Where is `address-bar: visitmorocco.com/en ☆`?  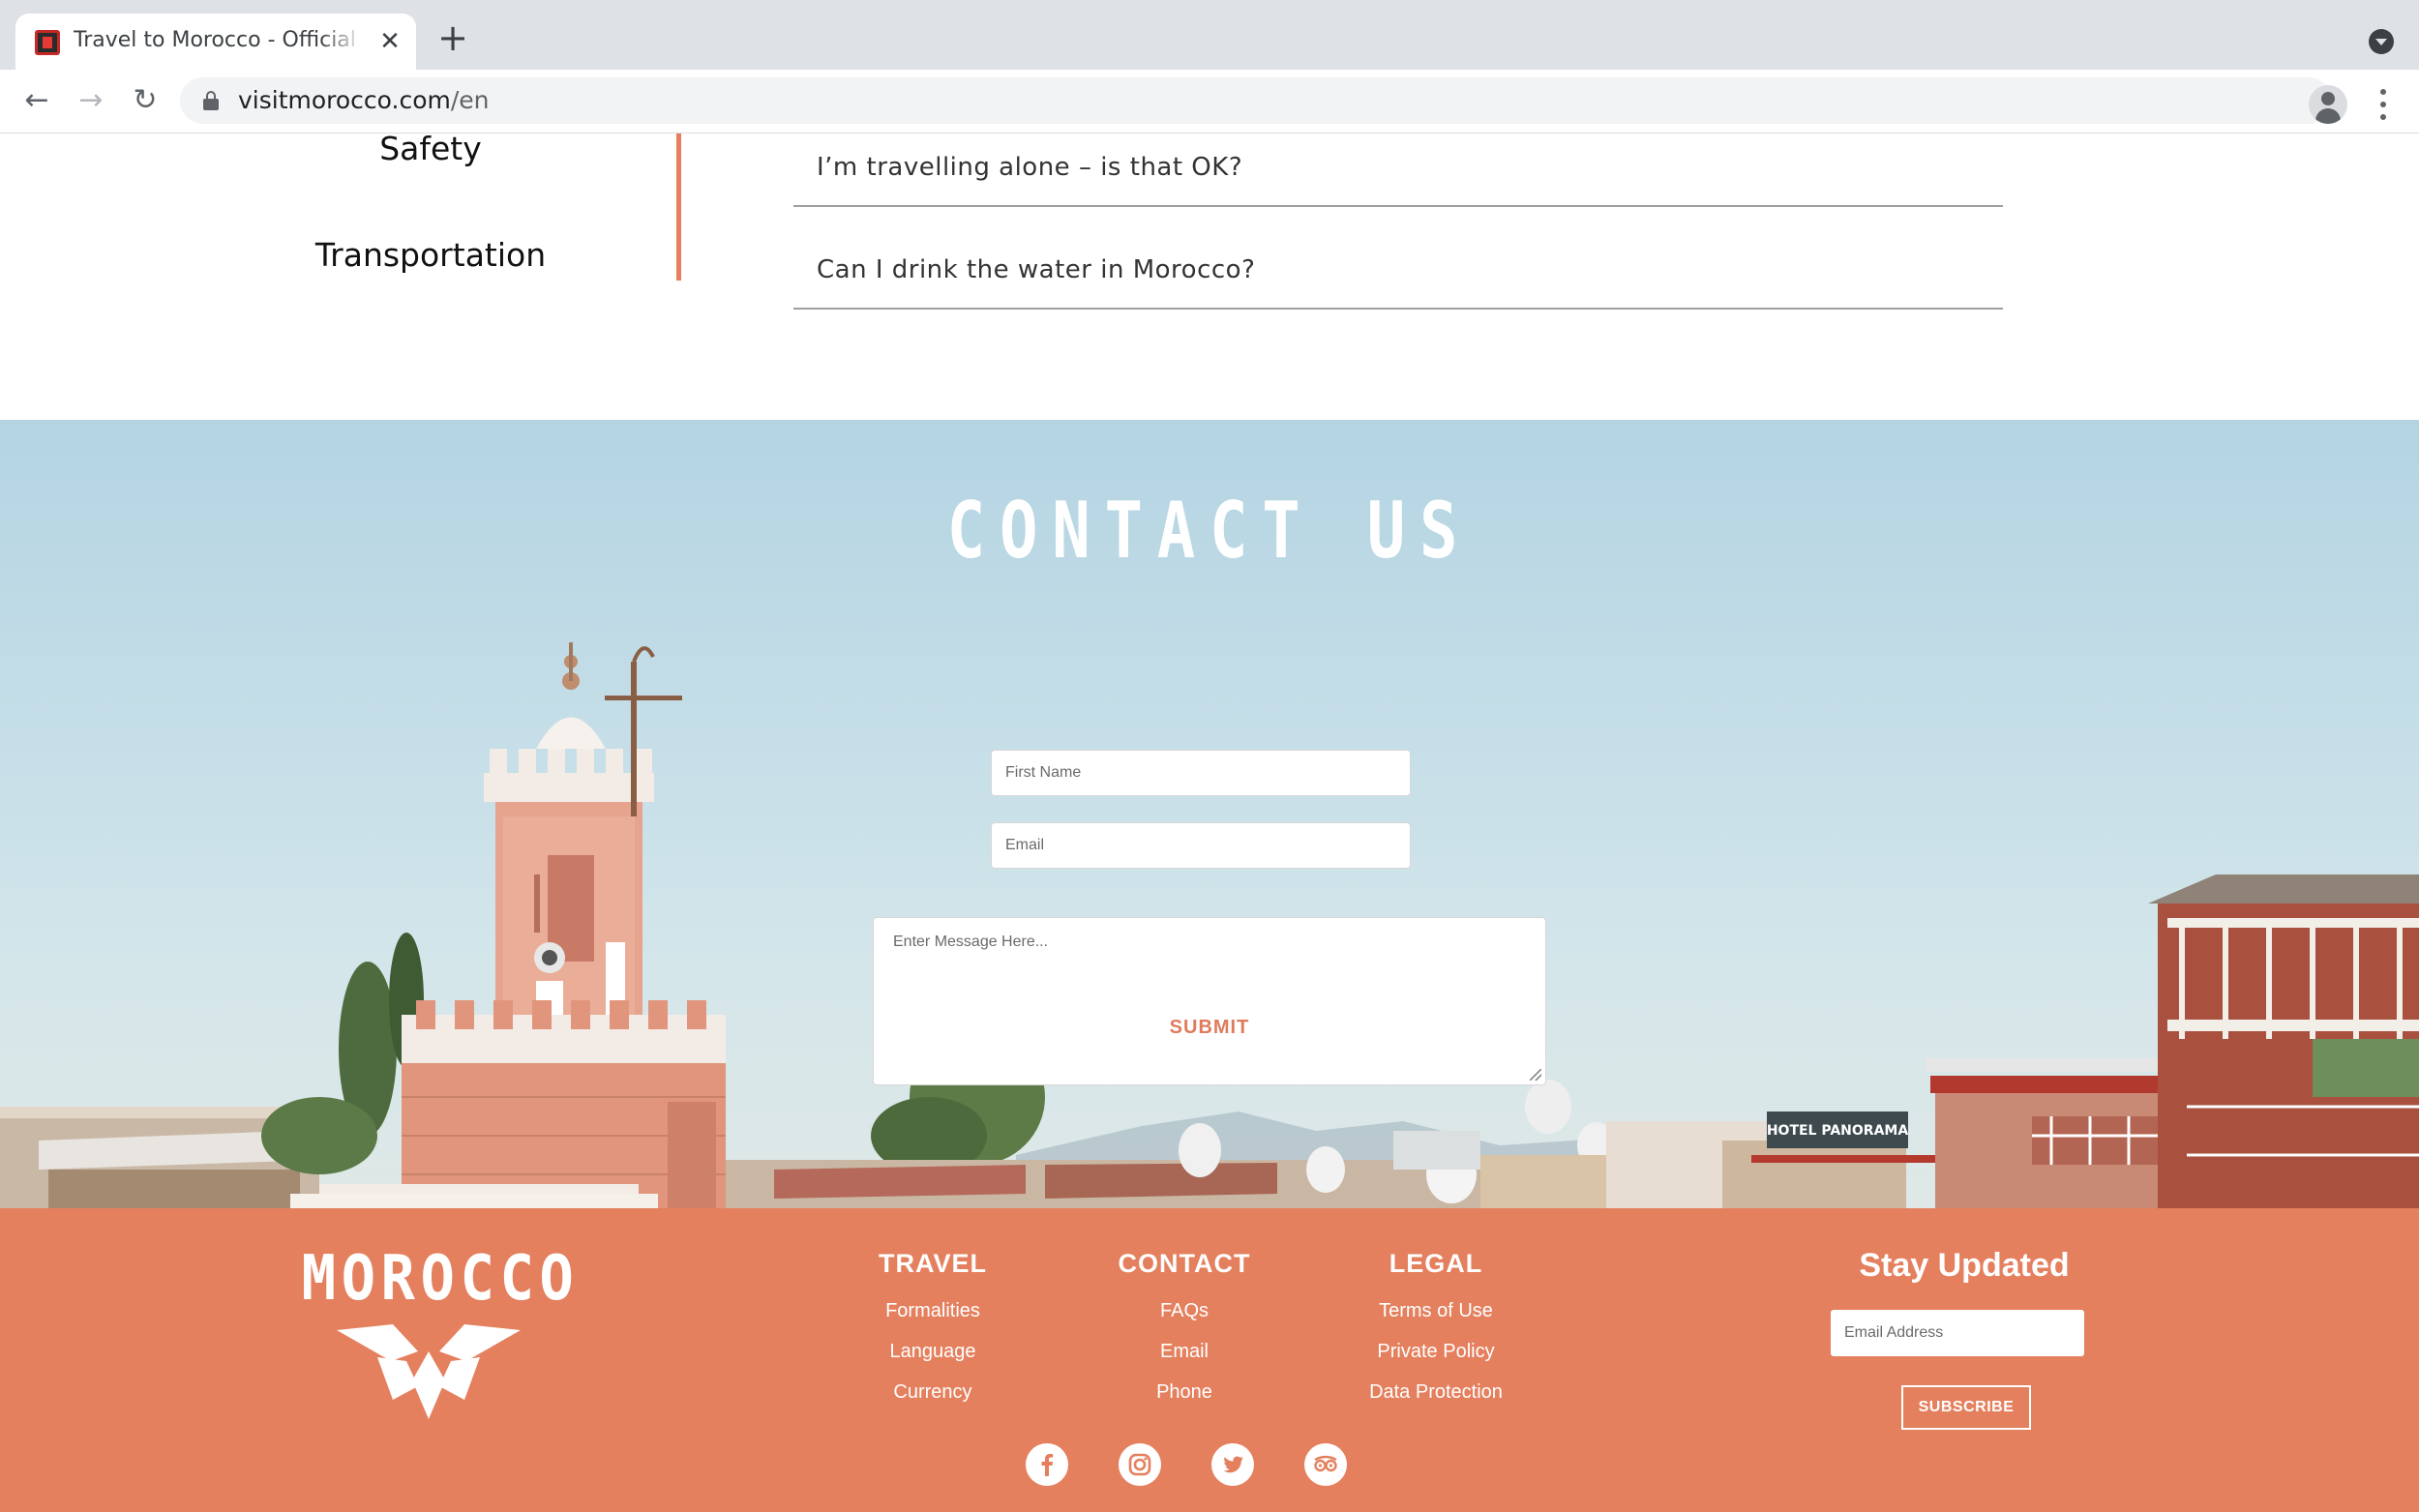
address-bar: visitmorocco.com/en ☆ is located at coordinates (1256, 101).